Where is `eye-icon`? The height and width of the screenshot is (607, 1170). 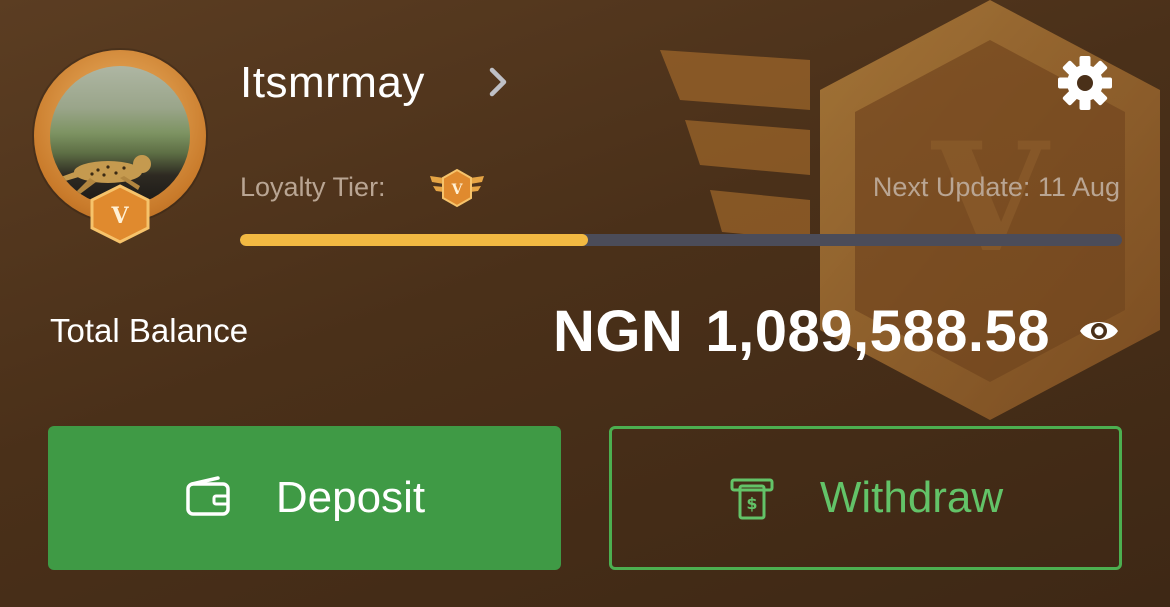
eye-icon is located at coordinates (1099, 331).